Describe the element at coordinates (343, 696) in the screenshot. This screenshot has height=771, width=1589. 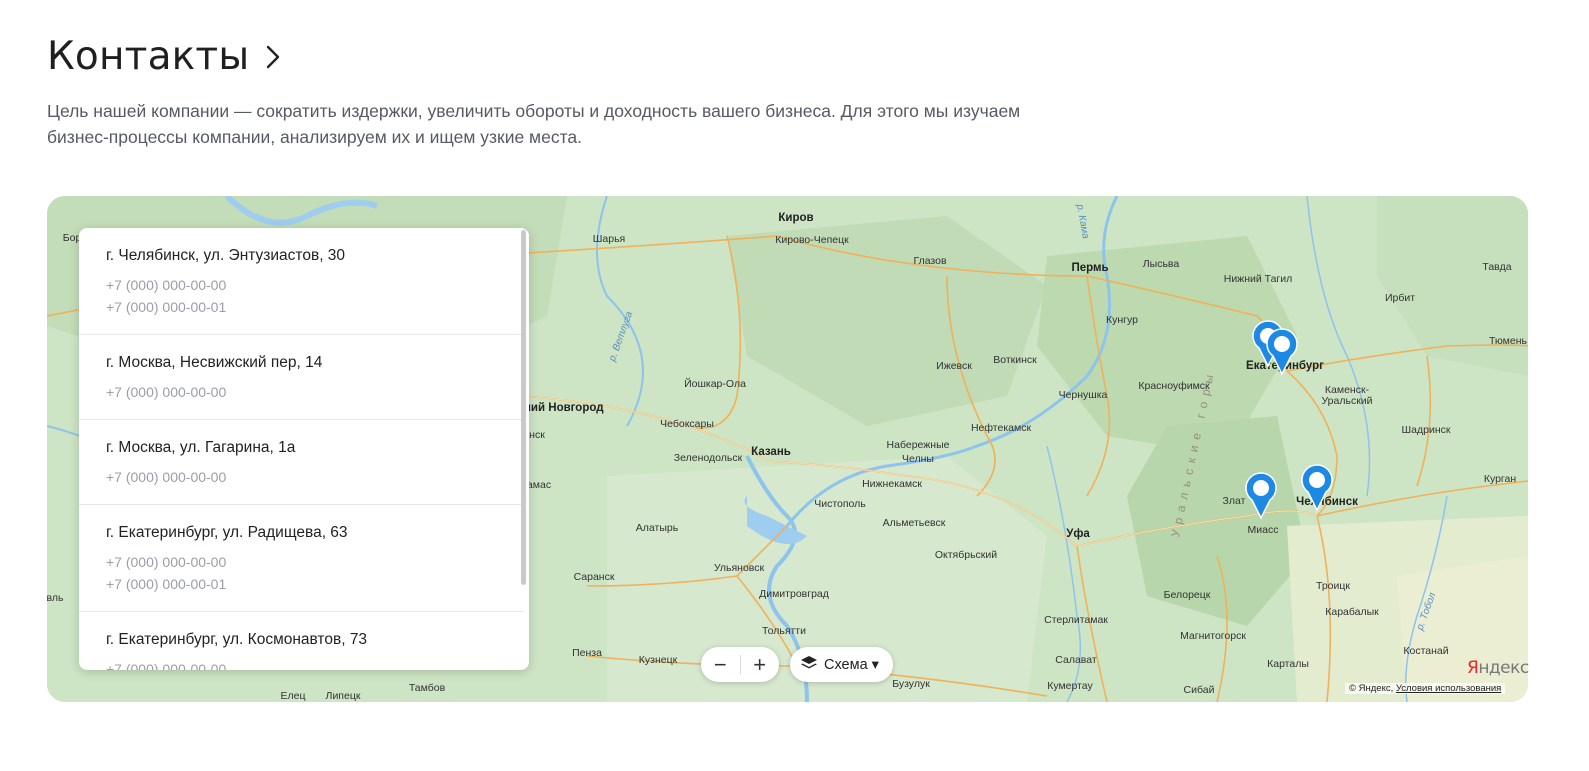
I see `city-label: Липецк` at that location.